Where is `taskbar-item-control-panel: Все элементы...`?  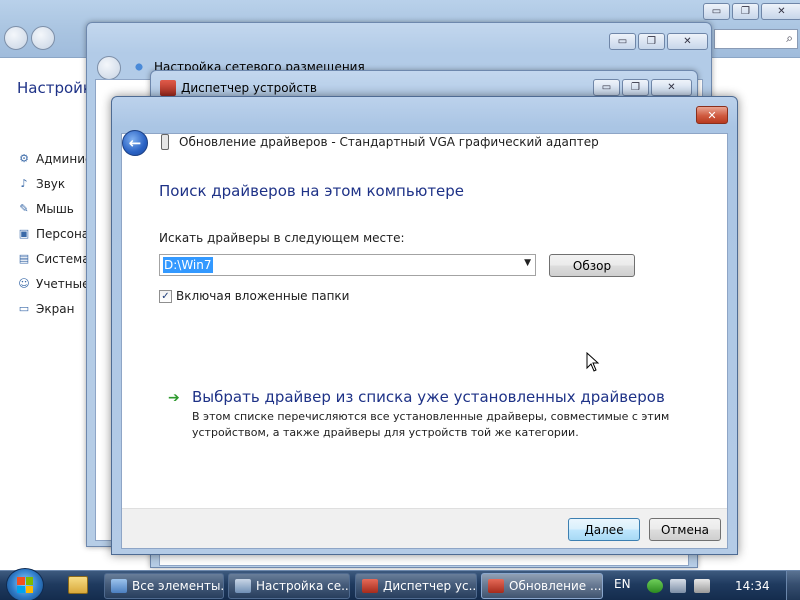
taskbar-item-control-panel: Все элементы... is located at coordinates (164, 586).